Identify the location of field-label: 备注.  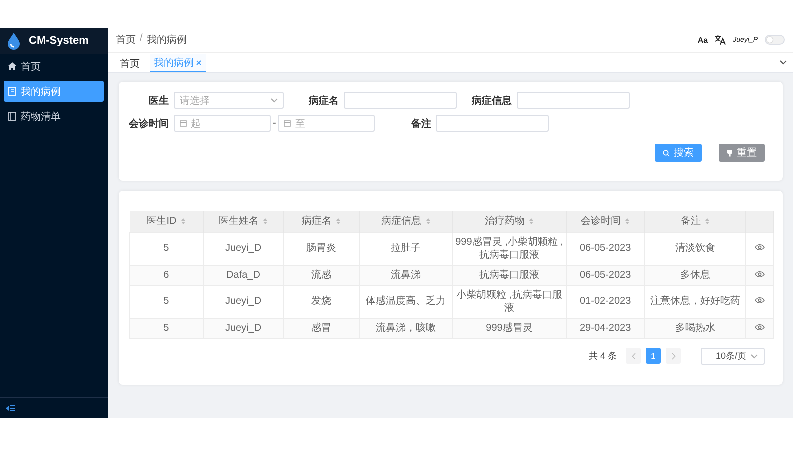
(421, 123).